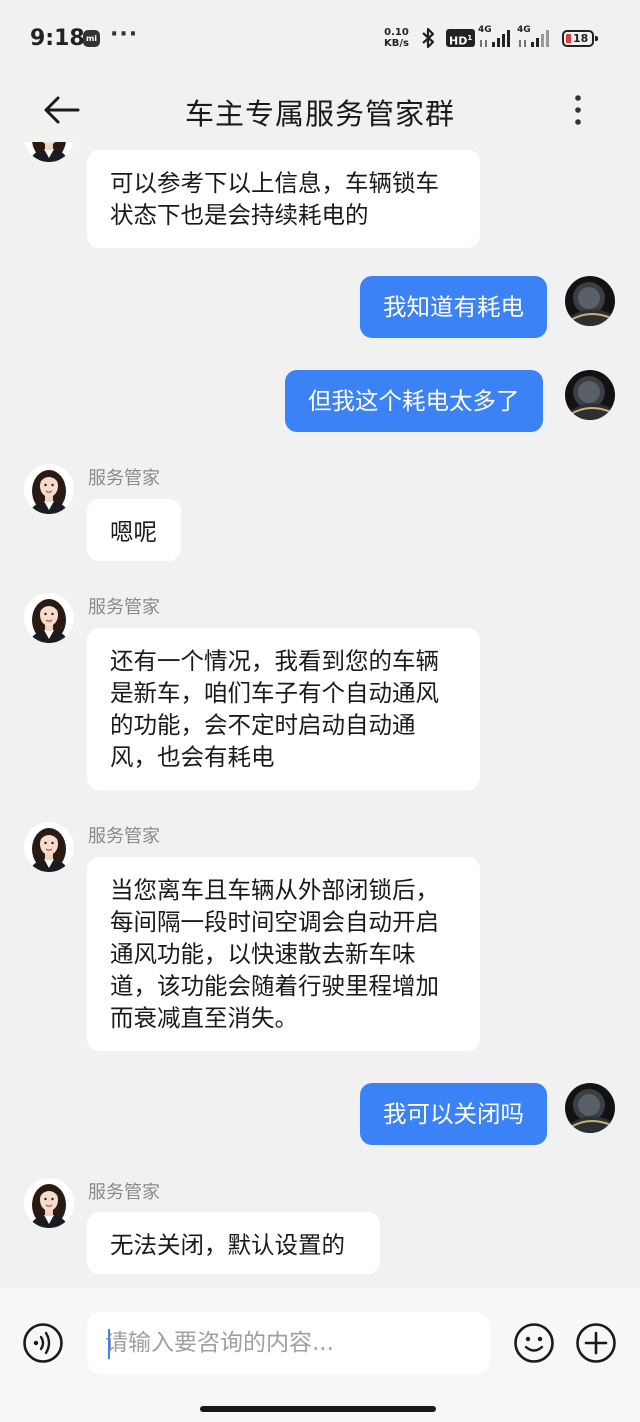 The height and width of the screenshot is (1422, 640). I want to click on message-bubble-outgoing: 但我这个耗电太多了, so click(414, 401).